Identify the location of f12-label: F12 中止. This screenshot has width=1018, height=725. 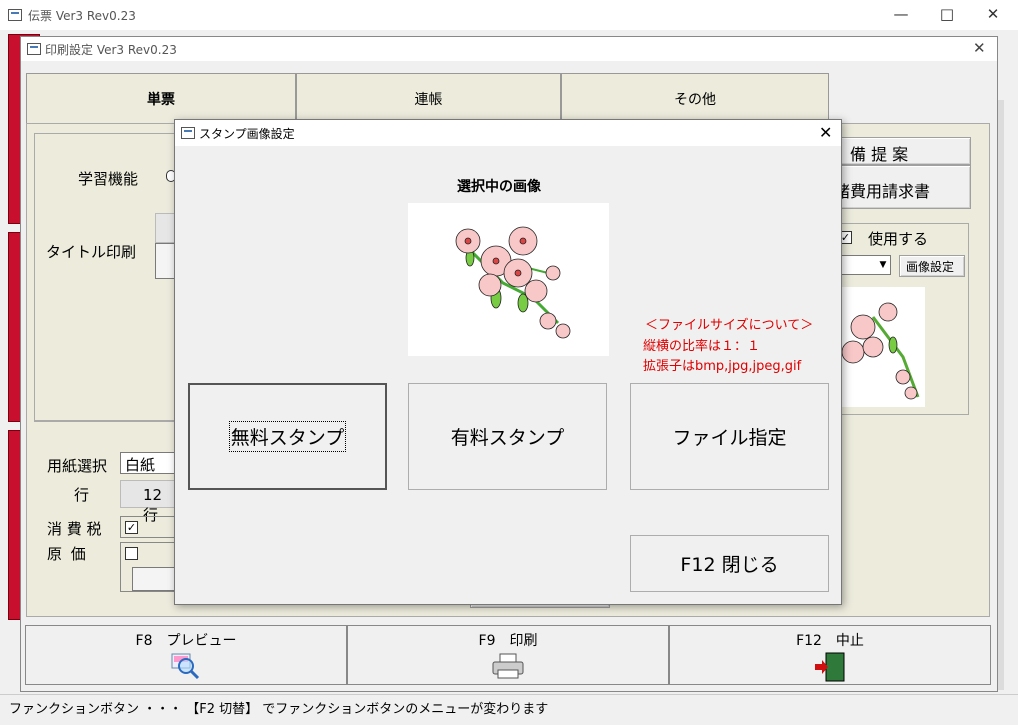
(830, 641).